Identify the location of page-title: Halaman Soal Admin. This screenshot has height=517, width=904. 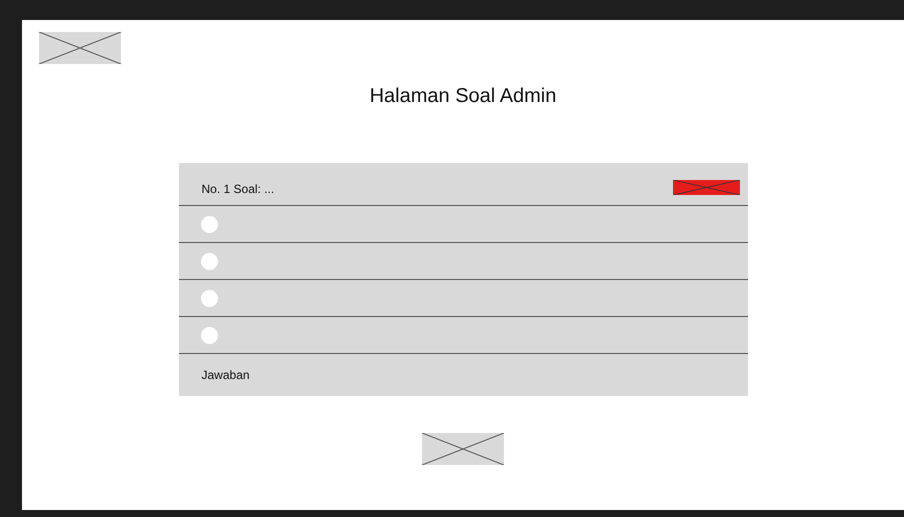
(463, 96).